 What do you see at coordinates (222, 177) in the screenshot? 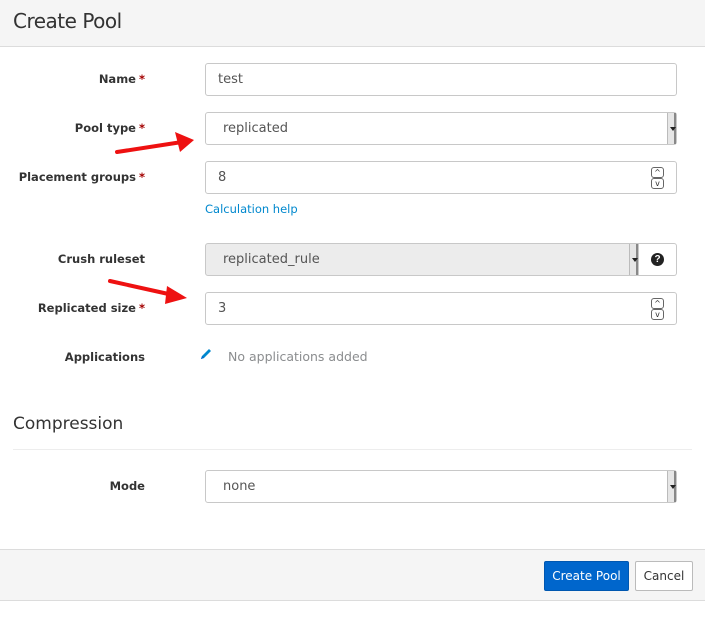
I see `placement-groups-value: 8` at bounding box center [222, 177].